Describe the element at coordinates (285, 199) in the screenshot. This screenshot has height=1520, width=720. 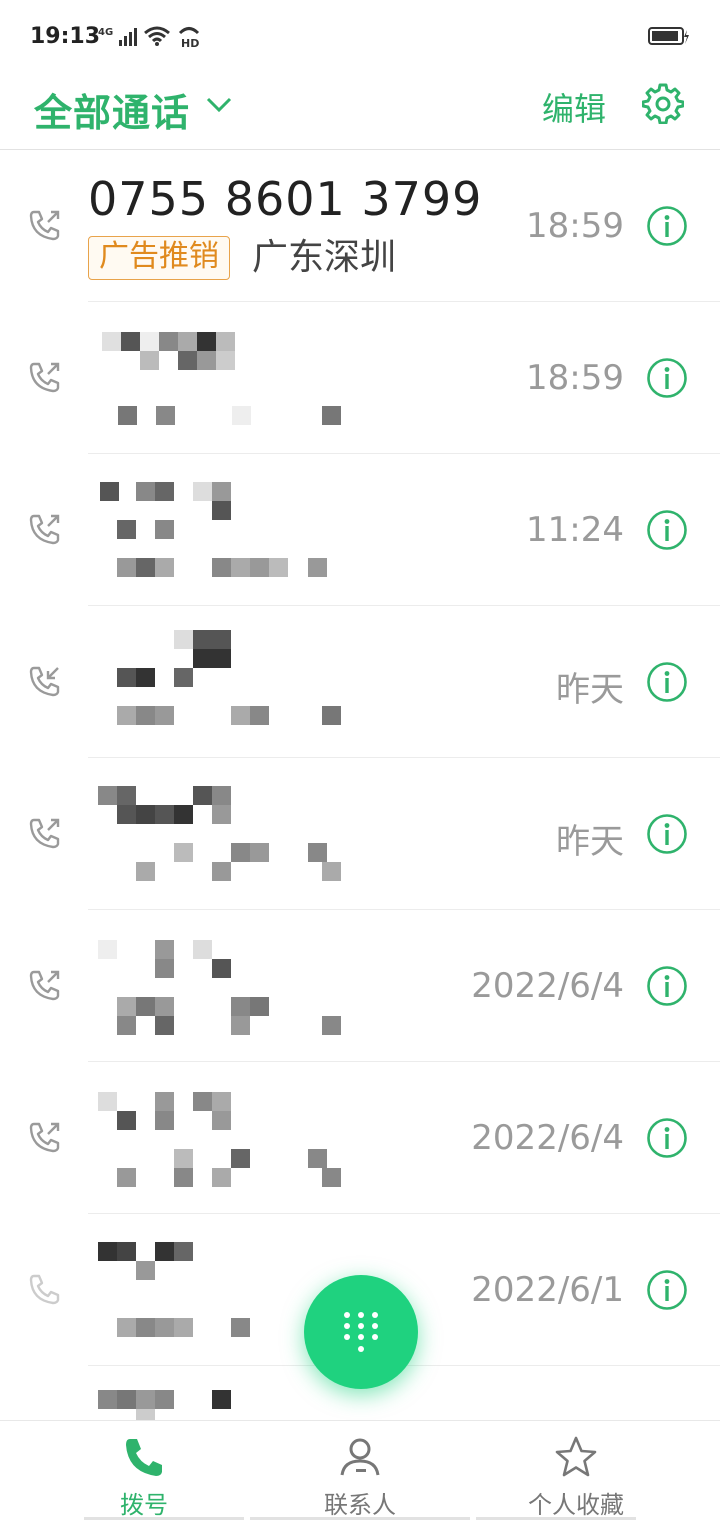
I see `phone-number: 0755 8601 3799` at that location.